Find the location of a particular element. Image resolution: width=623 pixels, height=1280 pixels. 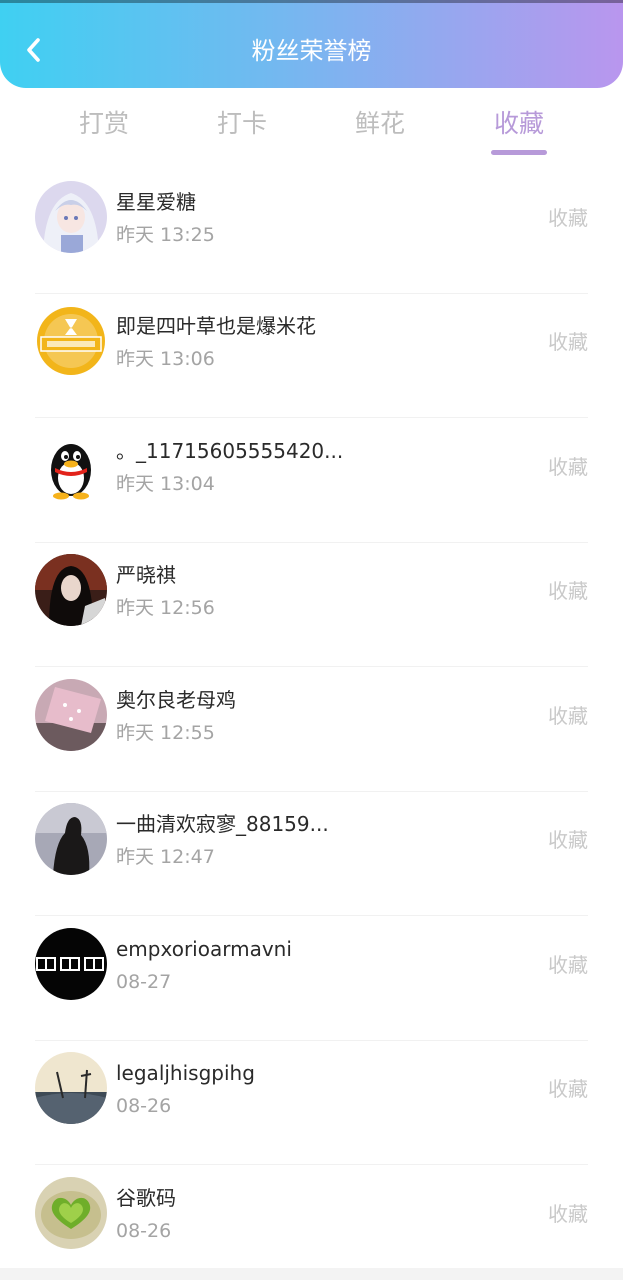

tab-checkin: 打卡 is located at coordinates (242, 124).